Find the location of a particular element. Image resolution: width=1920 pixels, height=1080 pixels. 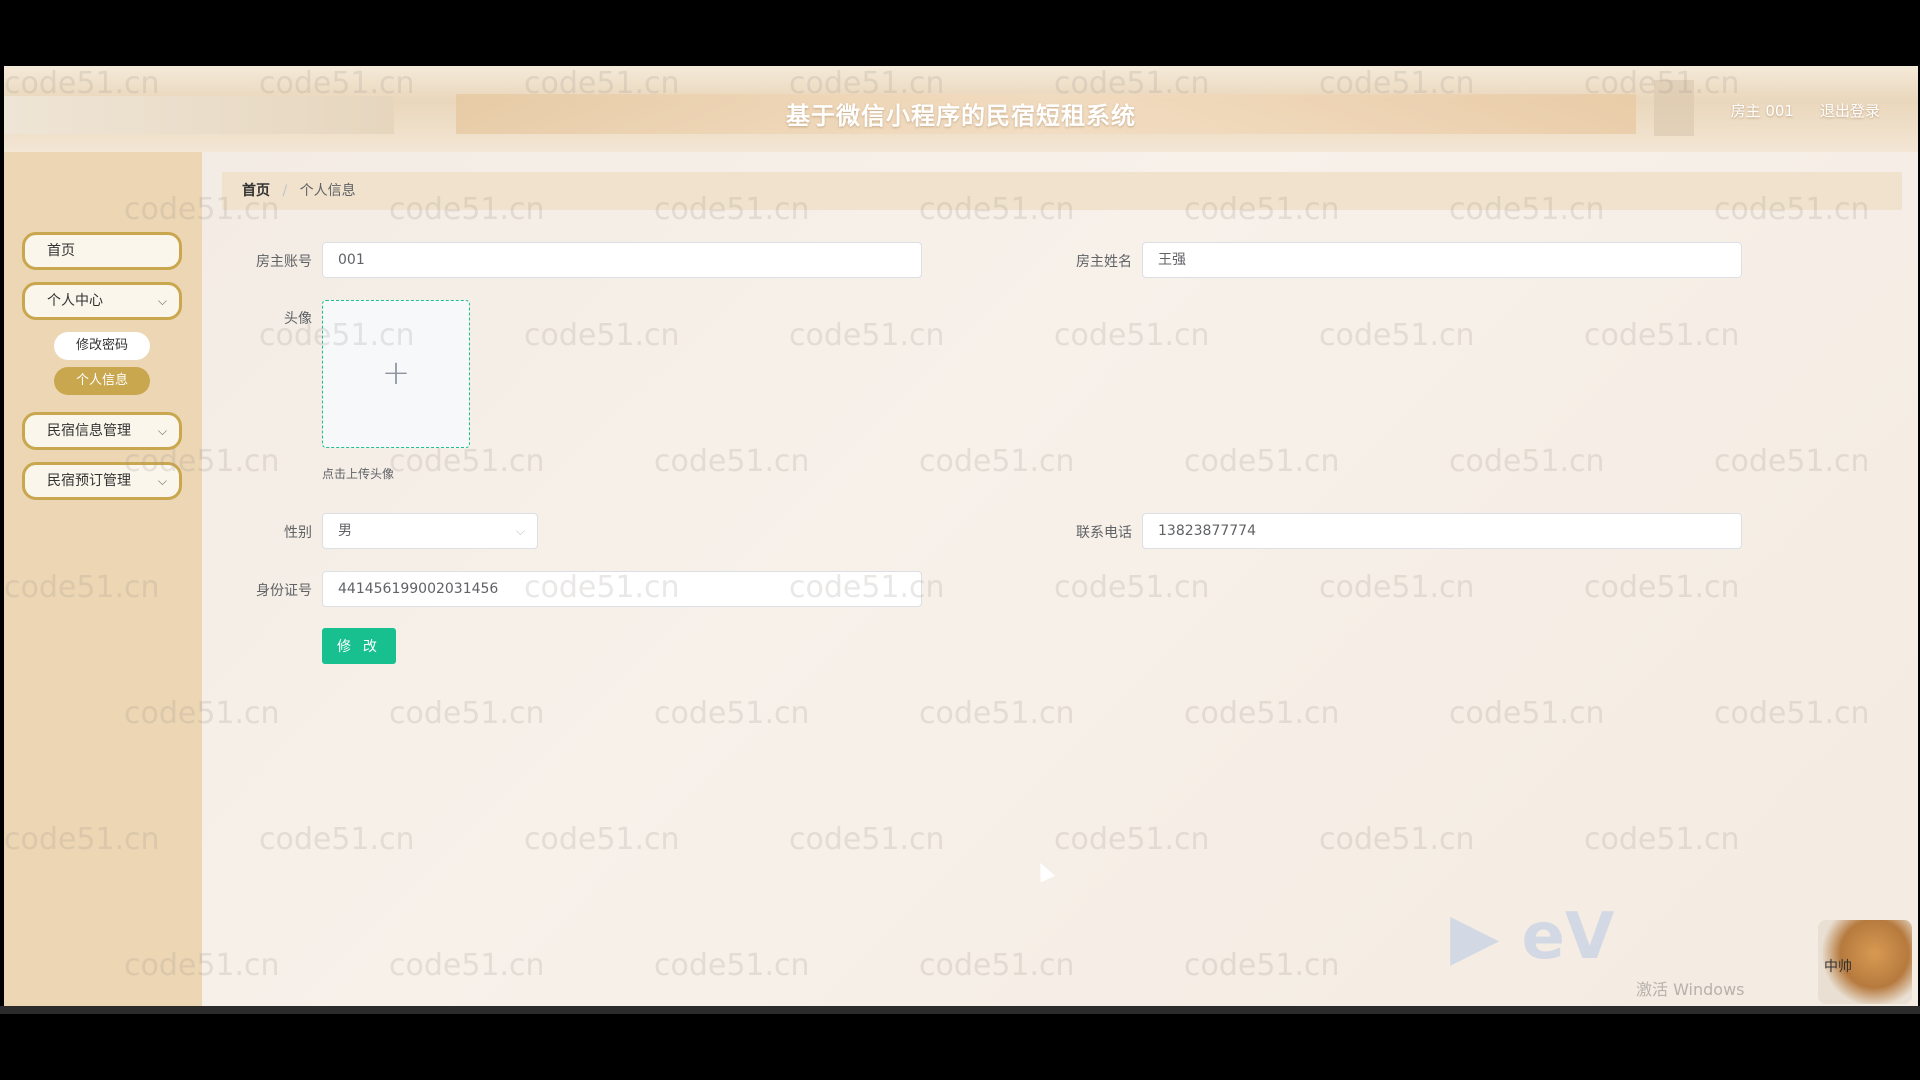

sidebar-item-homestay-info-mgmt: 民宿信息管理 ⌵ is located at coordinates (102, 431).